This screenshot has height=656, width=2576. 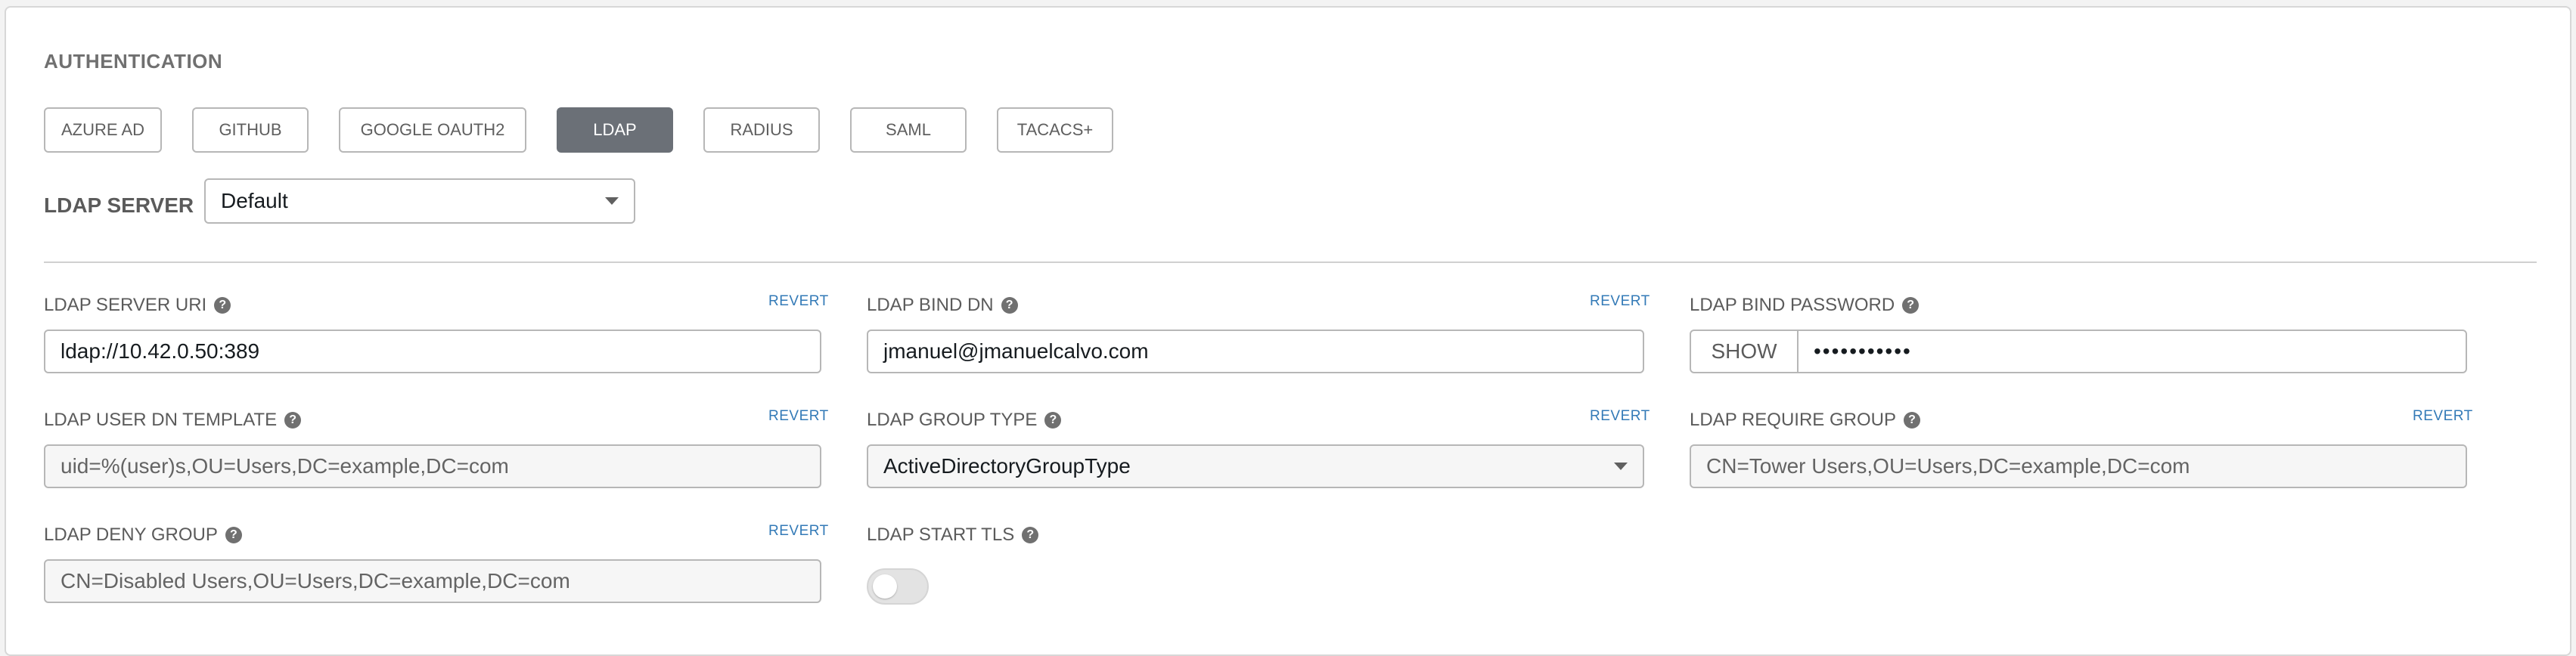 What do you see at coordinates (615, 130) in the screenshot?
I see `tab-ldap: LDAP` at bounding box center [615, 130].